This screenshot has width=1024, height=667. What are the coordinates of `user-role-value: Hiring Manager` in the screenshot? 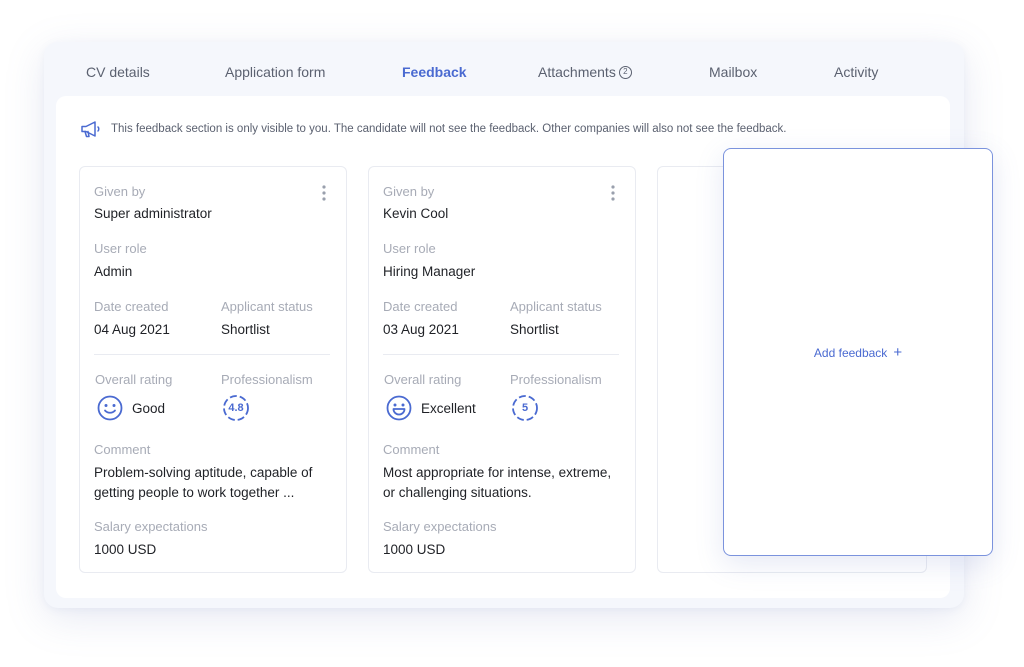 It's located at (429, 271).